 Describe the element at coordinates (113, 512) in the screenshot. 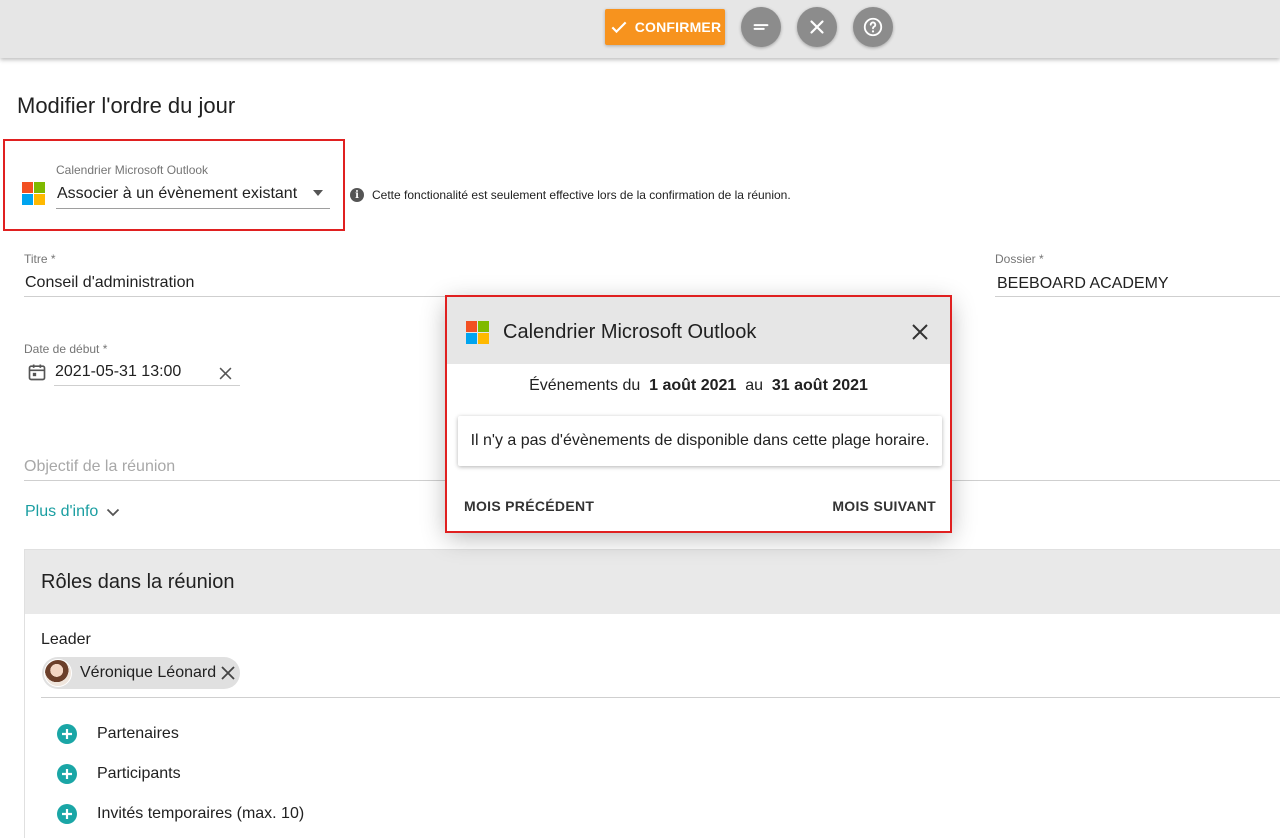

I see `chevron-down-icon` at that location.